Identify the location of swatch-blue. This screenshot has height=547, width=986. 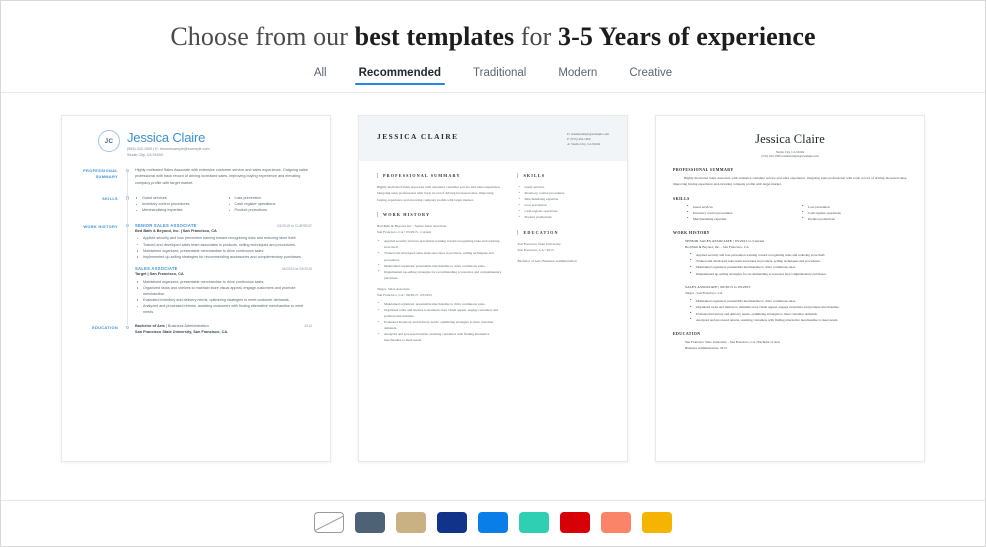
(493, 522).